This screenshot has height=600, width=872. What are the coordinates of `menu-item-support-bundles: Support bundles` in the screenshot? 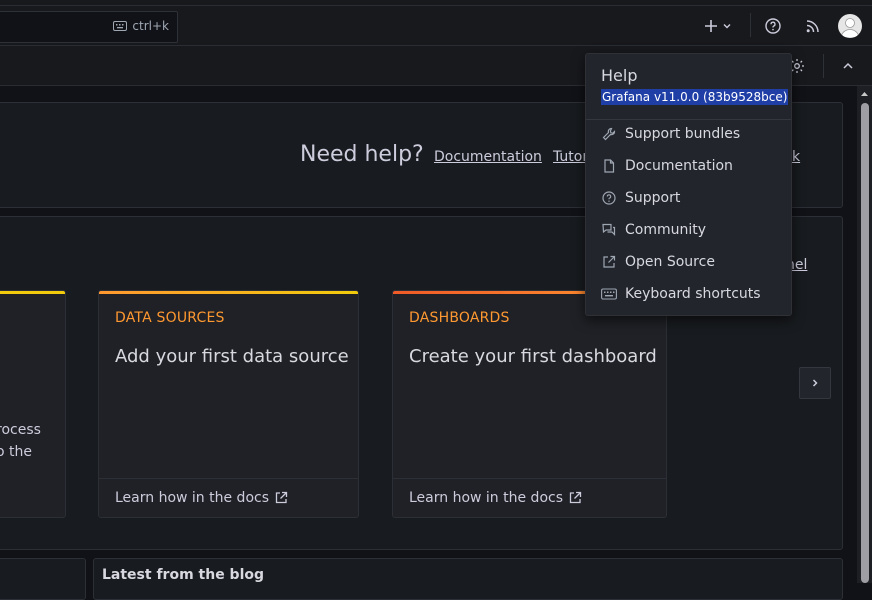 It's located at (688, 134).